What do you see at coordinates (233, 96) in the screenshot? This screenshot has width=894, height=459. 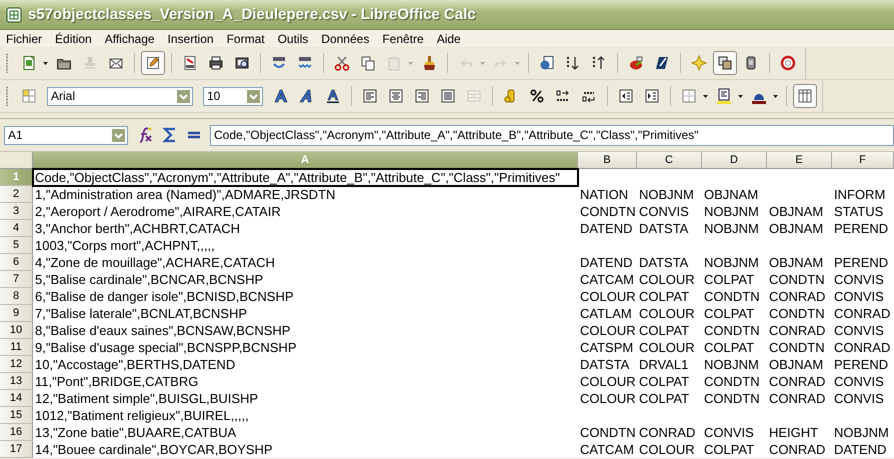 I see `font-size-field: 10` at bounding box center [233, 96].